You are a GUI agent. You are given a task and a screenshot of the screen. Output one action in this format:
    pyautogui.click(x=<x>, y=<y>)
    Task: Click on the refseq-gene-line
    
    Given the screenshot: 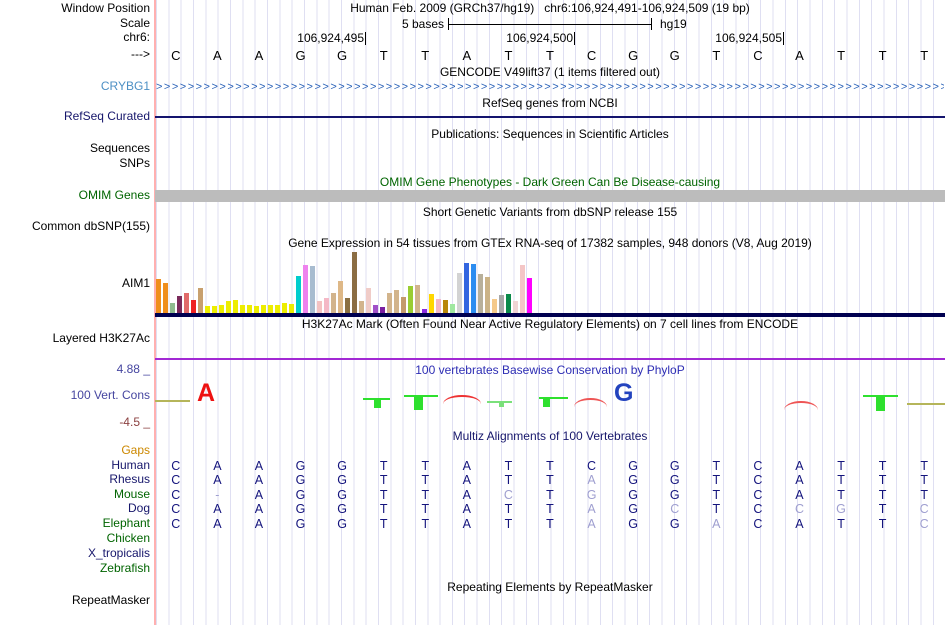 What is the action you would take?
    pyautogui.click(x=550, y=117)
    